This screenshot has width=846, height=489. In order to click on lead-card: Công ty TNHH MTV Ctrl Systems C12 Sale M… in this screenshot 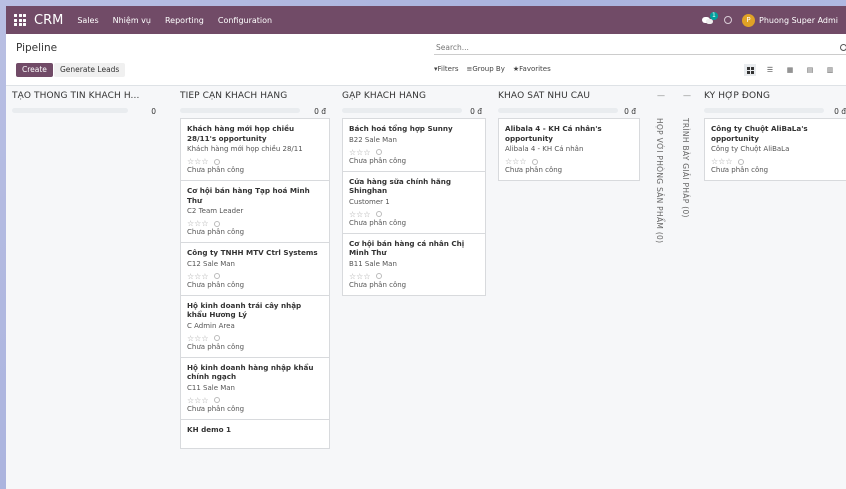, I will do `click(255, 269)`.